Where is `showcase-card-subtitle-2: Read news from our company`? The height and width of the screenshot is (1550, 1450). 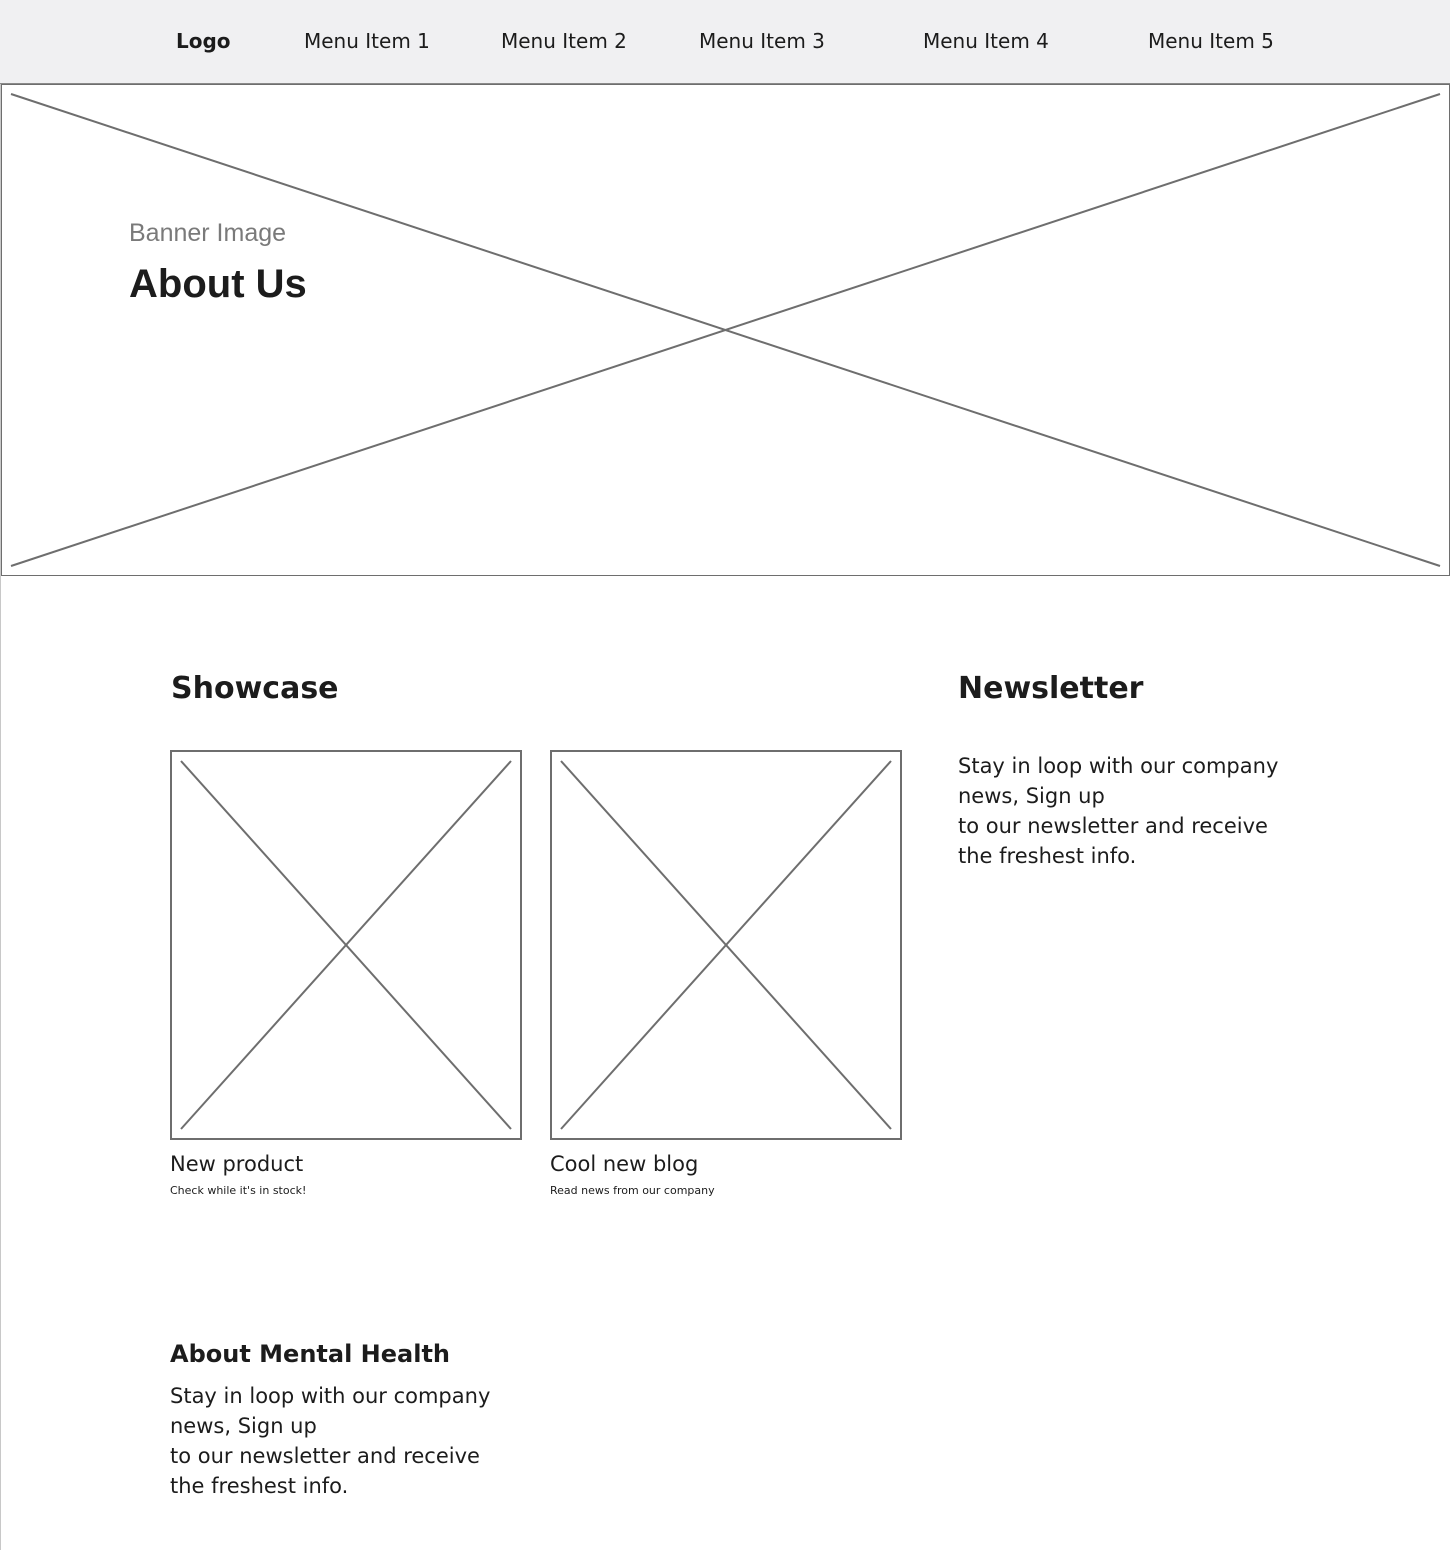 showcase-card-subtitle-2: Read news from our company is located at coordinates (632, 1190).